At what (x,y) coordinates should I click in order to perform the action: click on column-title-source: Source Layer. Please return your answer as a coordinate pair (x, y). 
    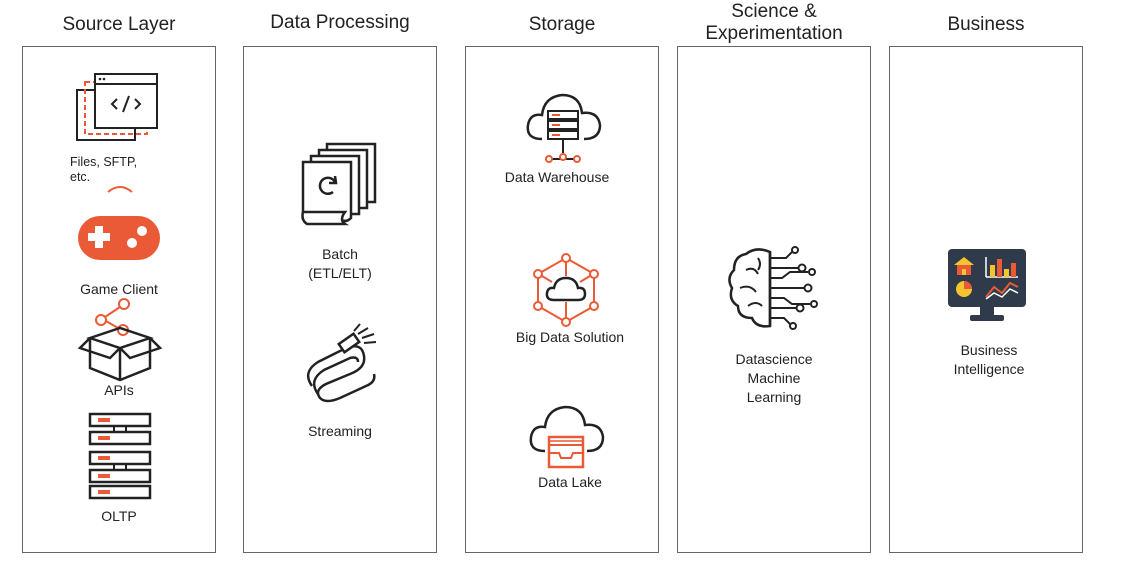
    Looking at the image, I should click on (119, 24).